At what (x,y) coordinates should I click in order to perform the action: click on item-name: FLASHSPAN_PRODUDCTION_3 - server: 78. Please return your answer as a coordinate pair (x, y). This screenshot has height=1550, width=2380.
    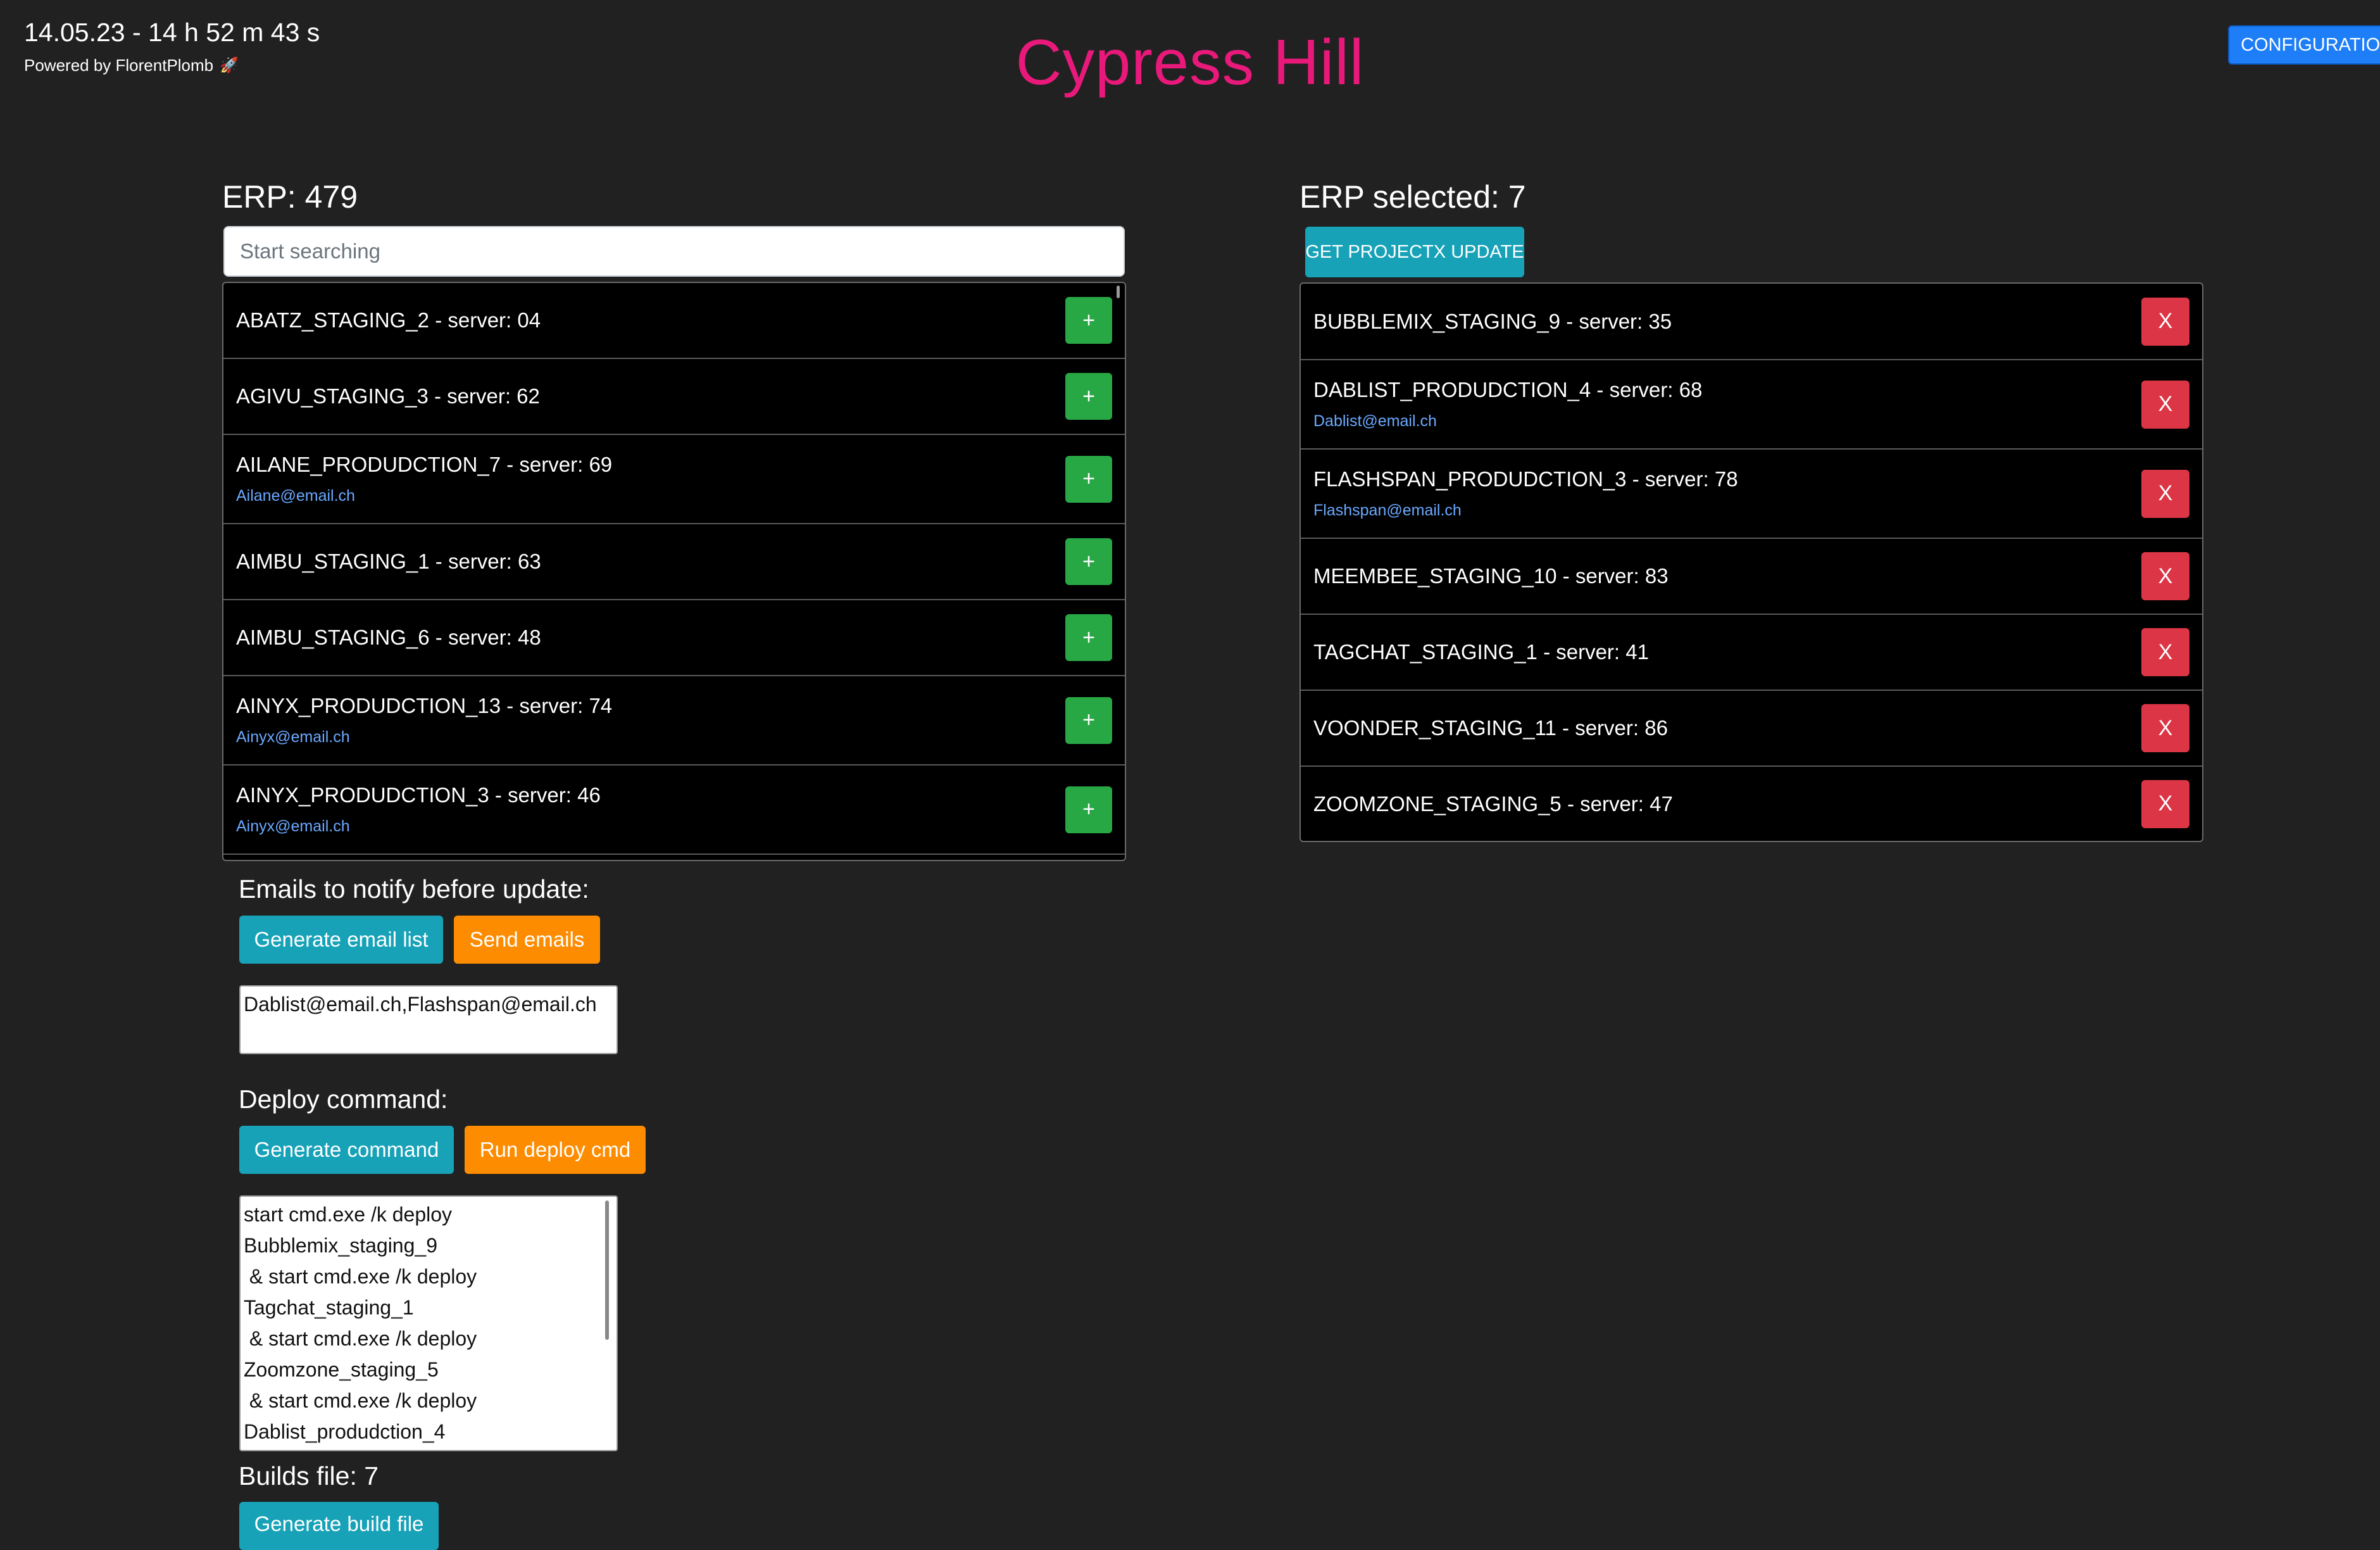
    Looking at the image, I should click on (1525, 479).